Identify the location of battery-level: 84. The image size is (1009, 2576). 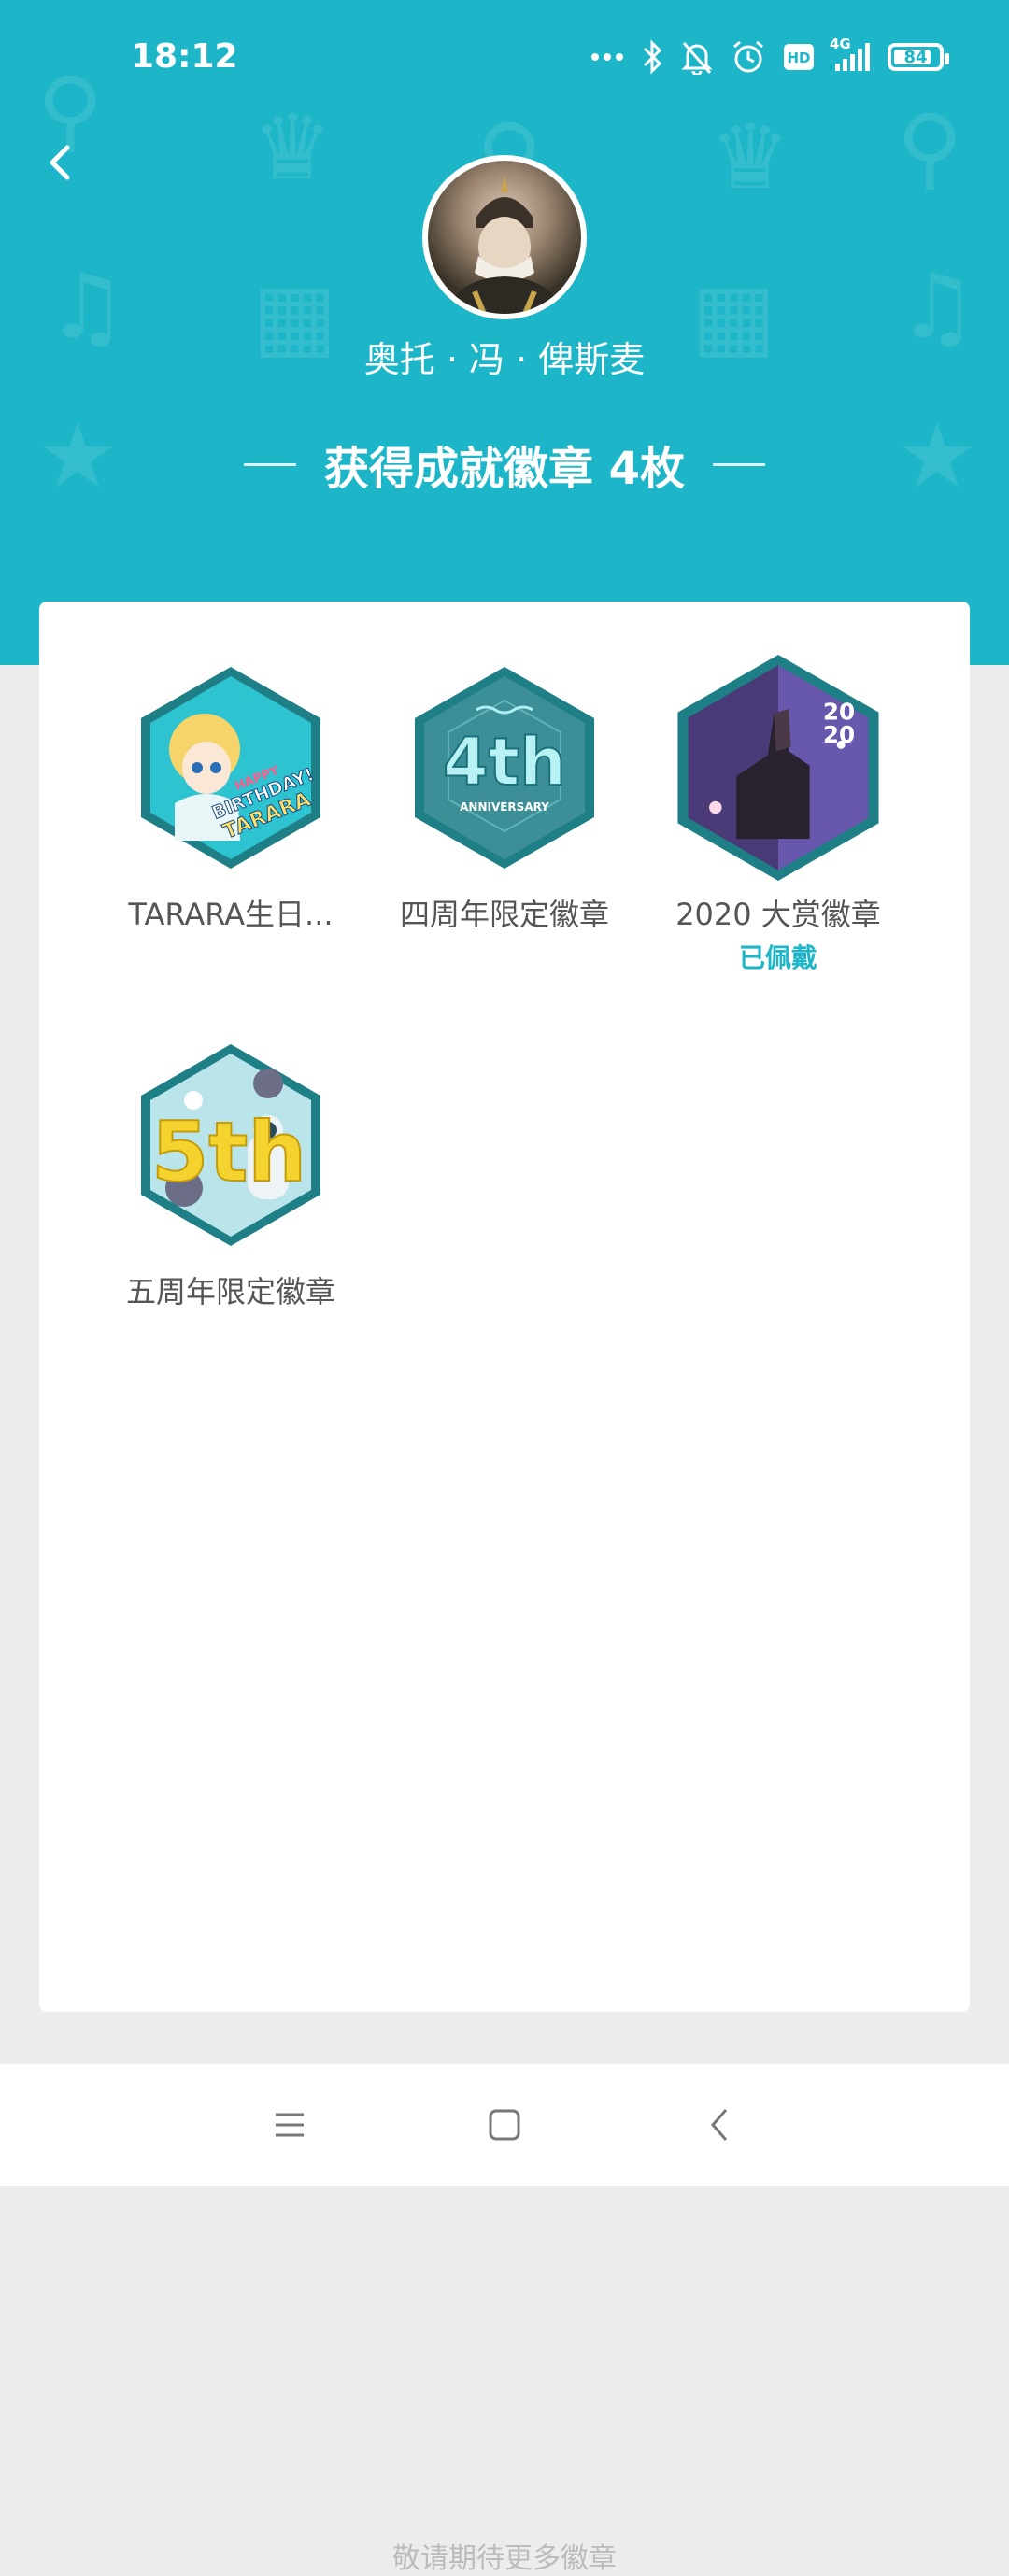
(915, 57).